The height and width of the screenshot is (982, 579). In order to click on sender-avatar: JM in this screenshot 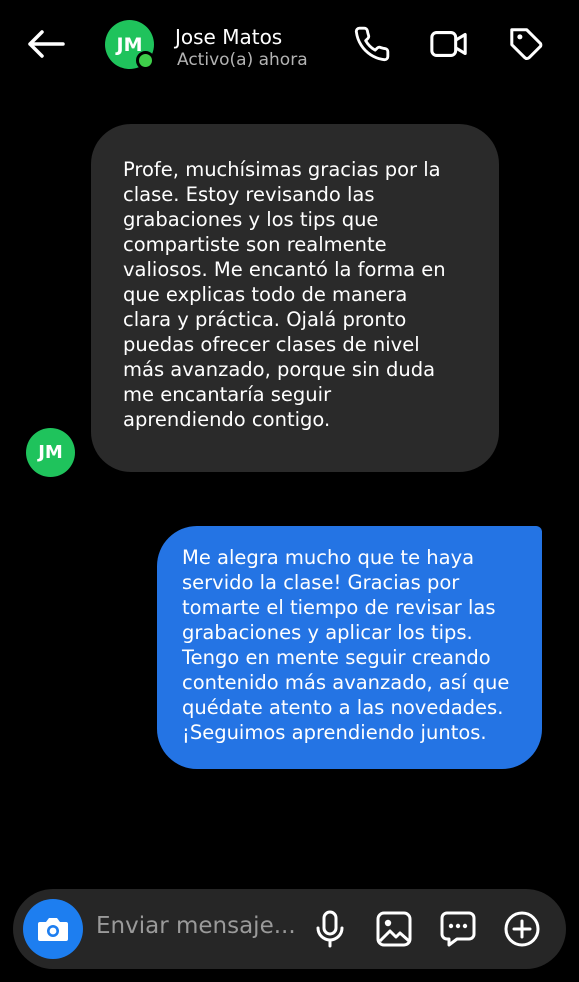, I will do `click(50, 452)`.